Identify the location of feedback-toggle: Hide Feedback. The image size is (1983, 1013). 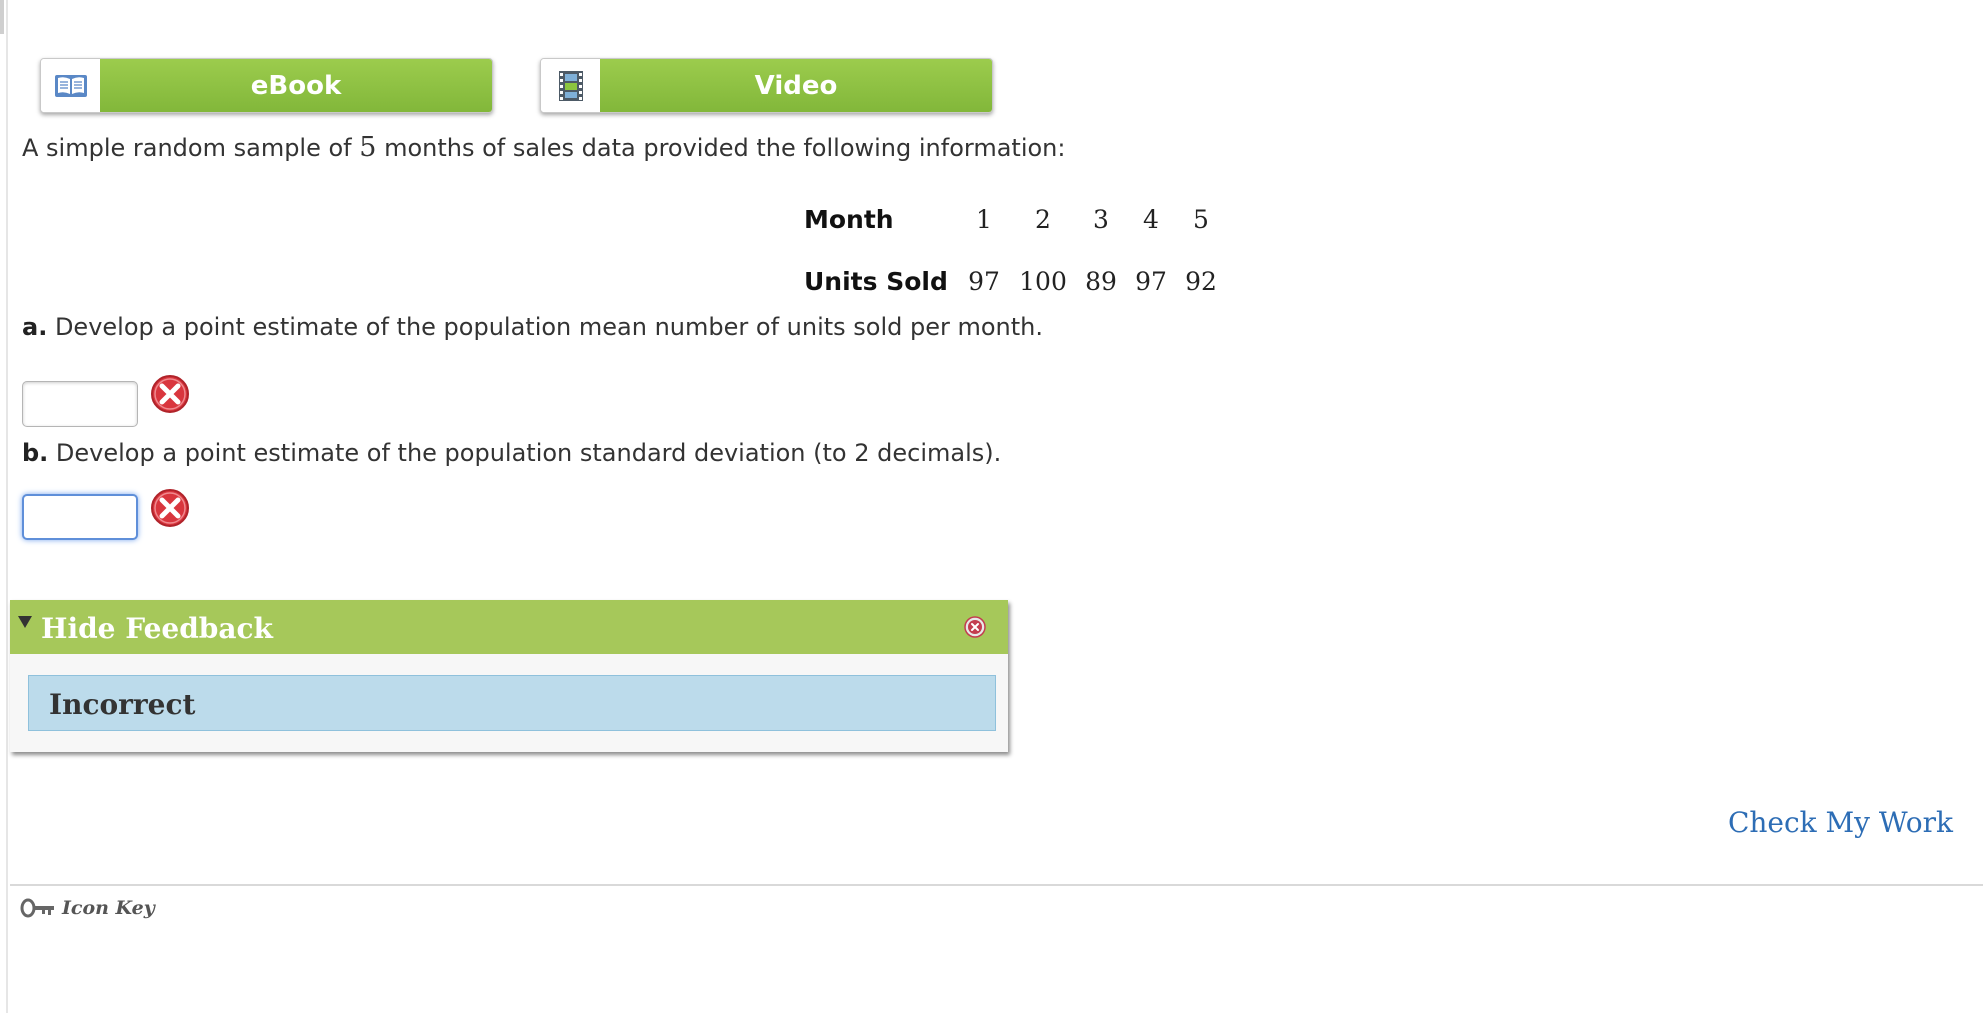
(509, 627).